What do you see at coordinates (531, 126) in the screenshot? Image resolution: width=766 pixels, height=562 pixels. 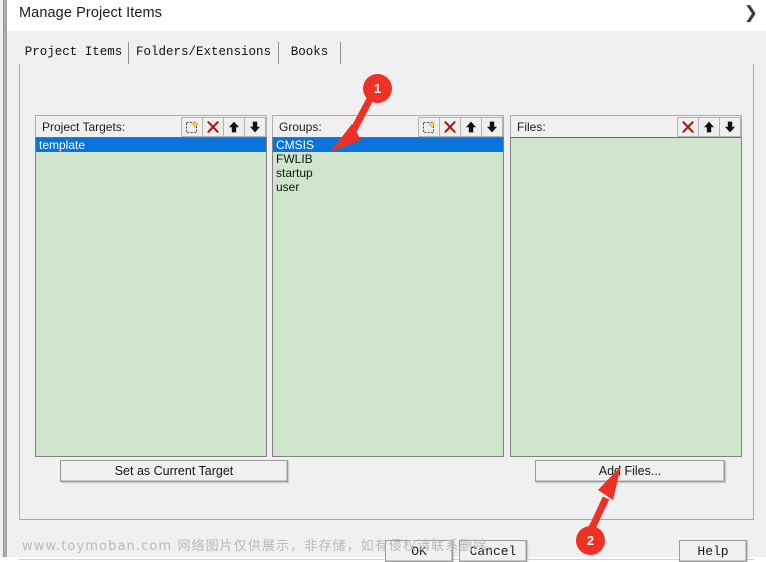 I see `files-label: Files:` at bounding box center [531, 126].